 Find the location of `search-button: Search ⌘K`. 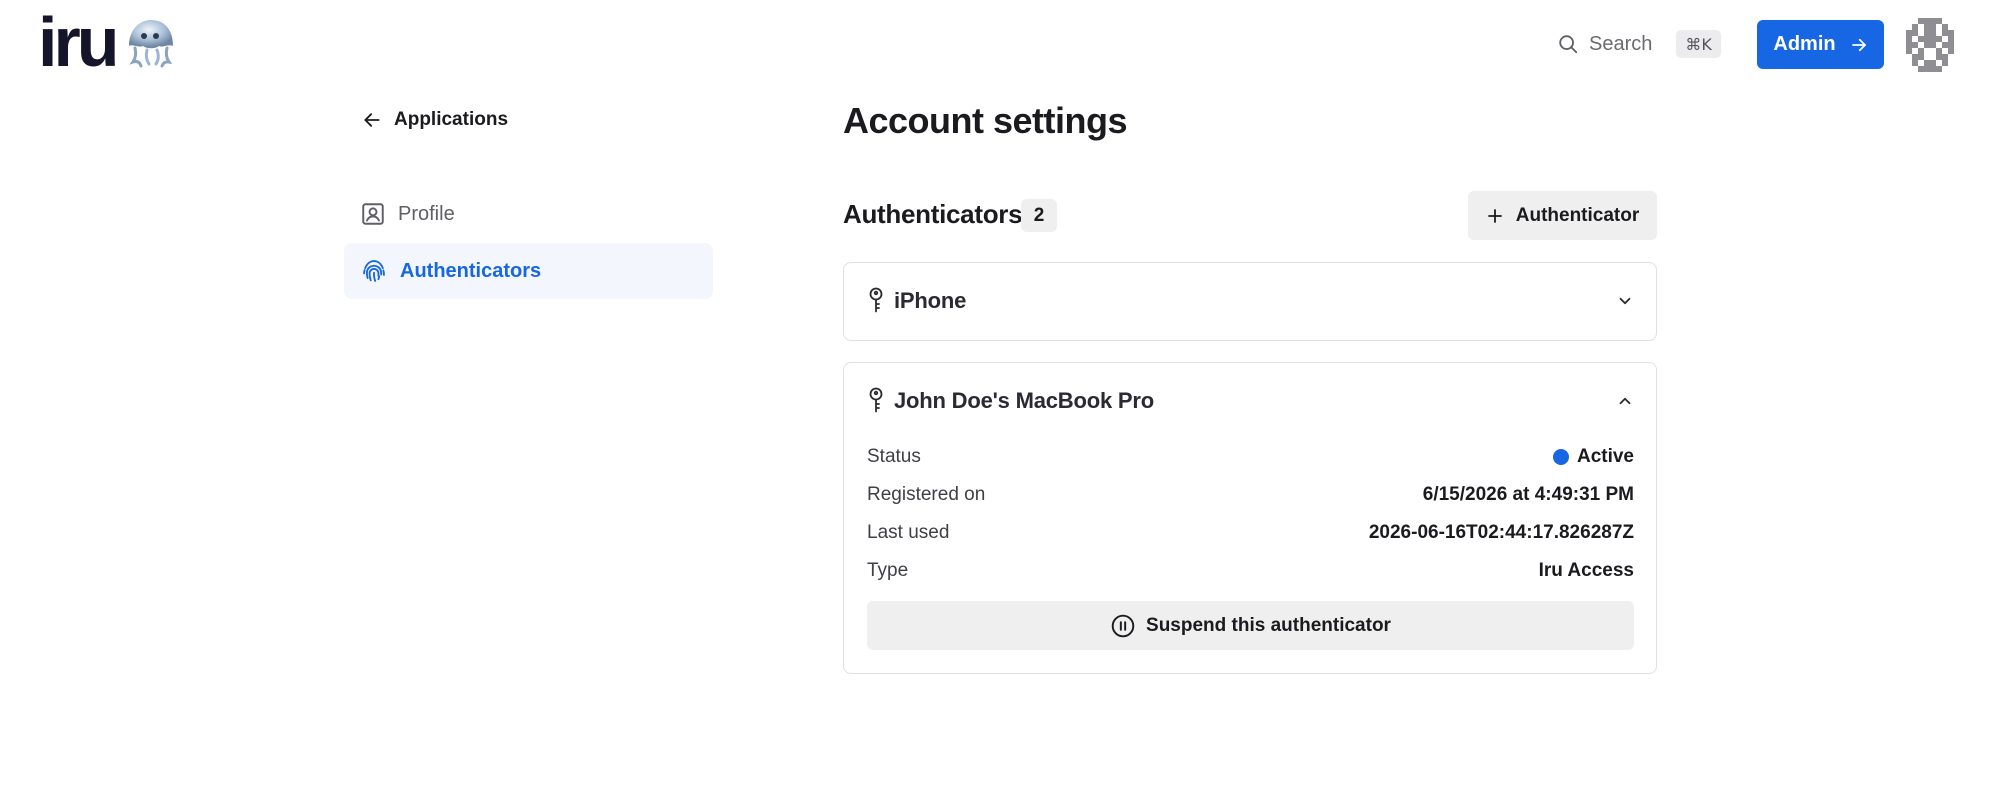

search-button: Search ⌘K is located at coordinates (1639, 44).